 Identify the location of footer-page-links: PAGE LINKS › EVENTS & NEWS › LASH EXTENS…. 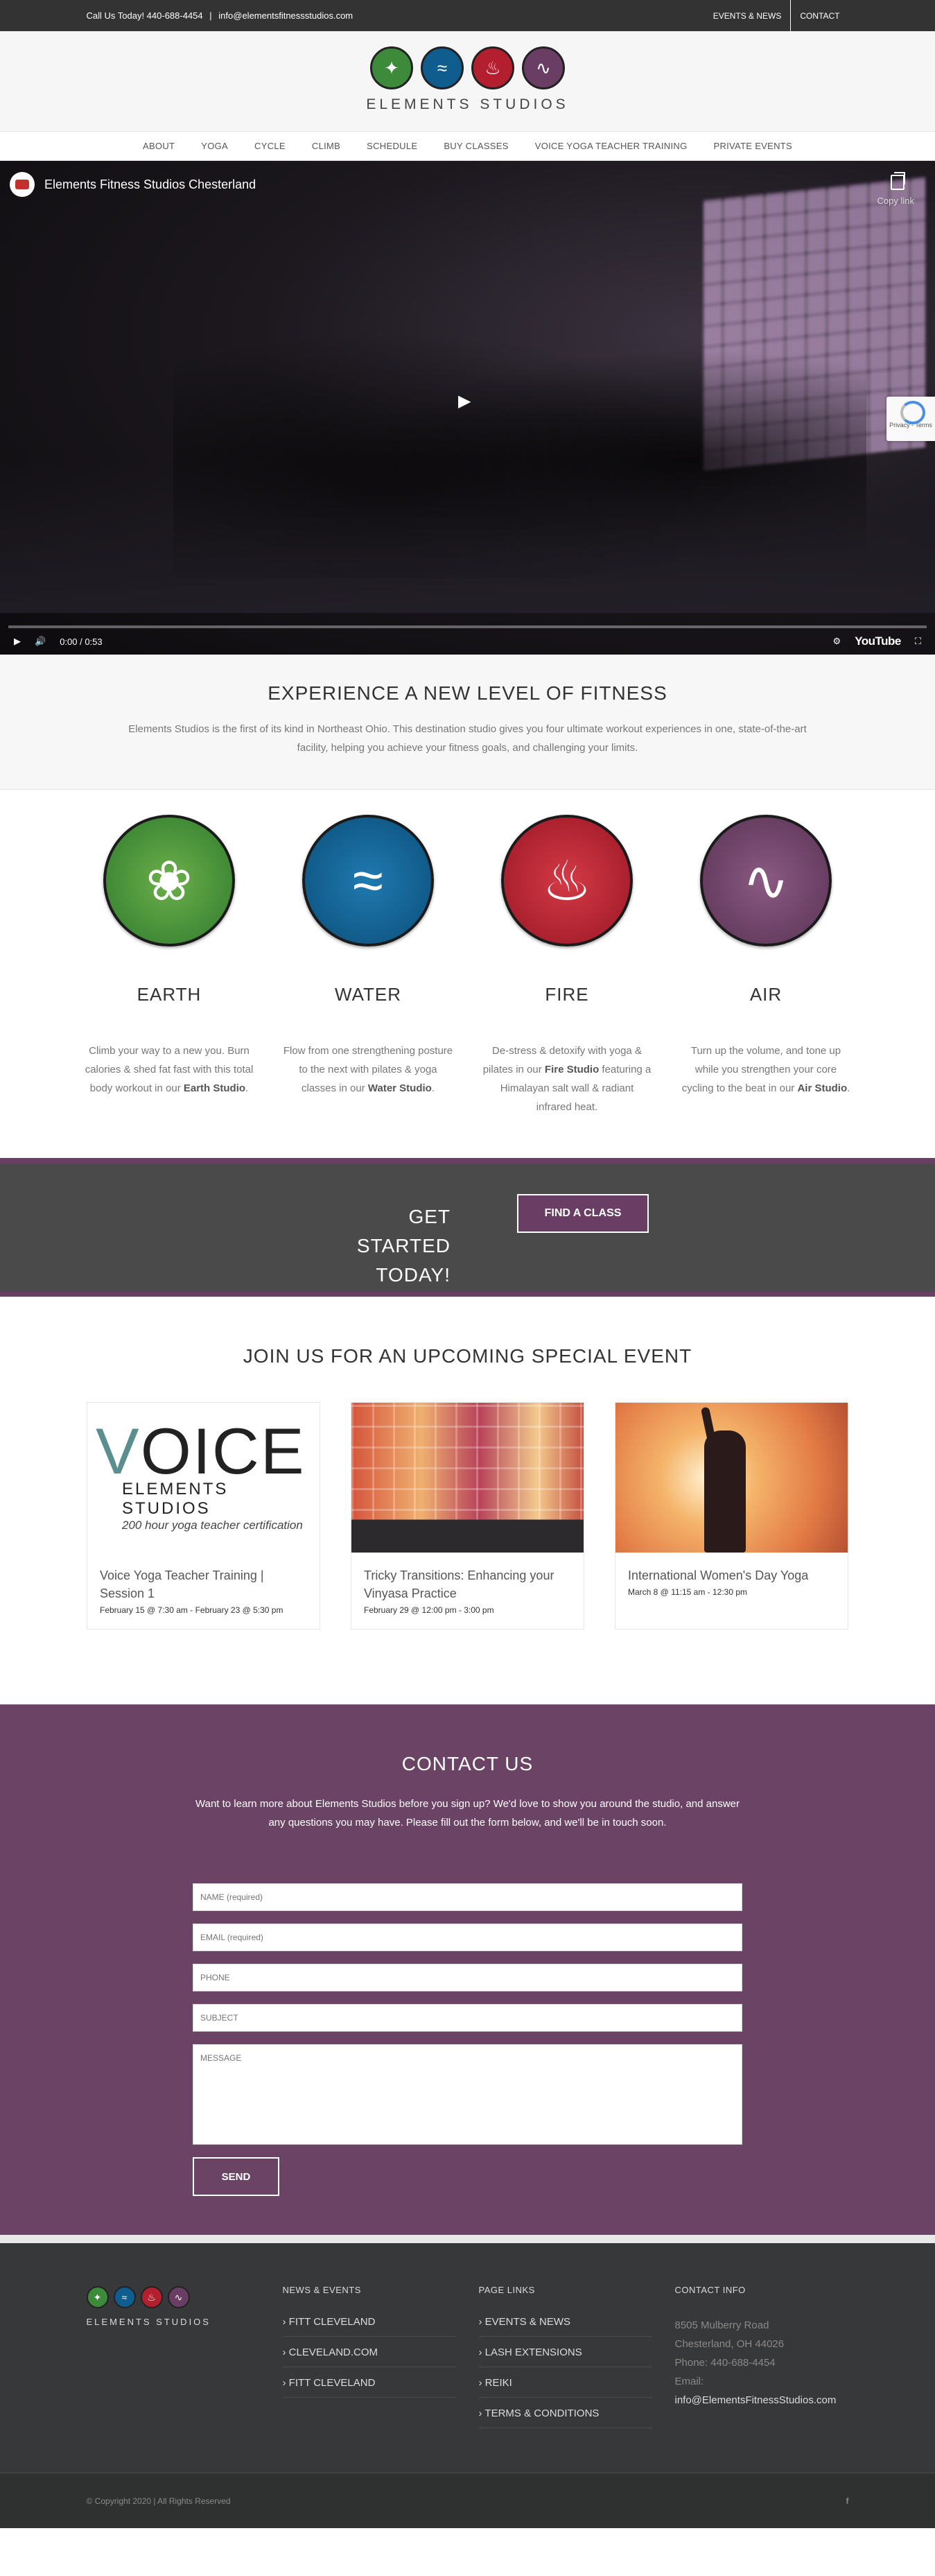
(577, 2361).